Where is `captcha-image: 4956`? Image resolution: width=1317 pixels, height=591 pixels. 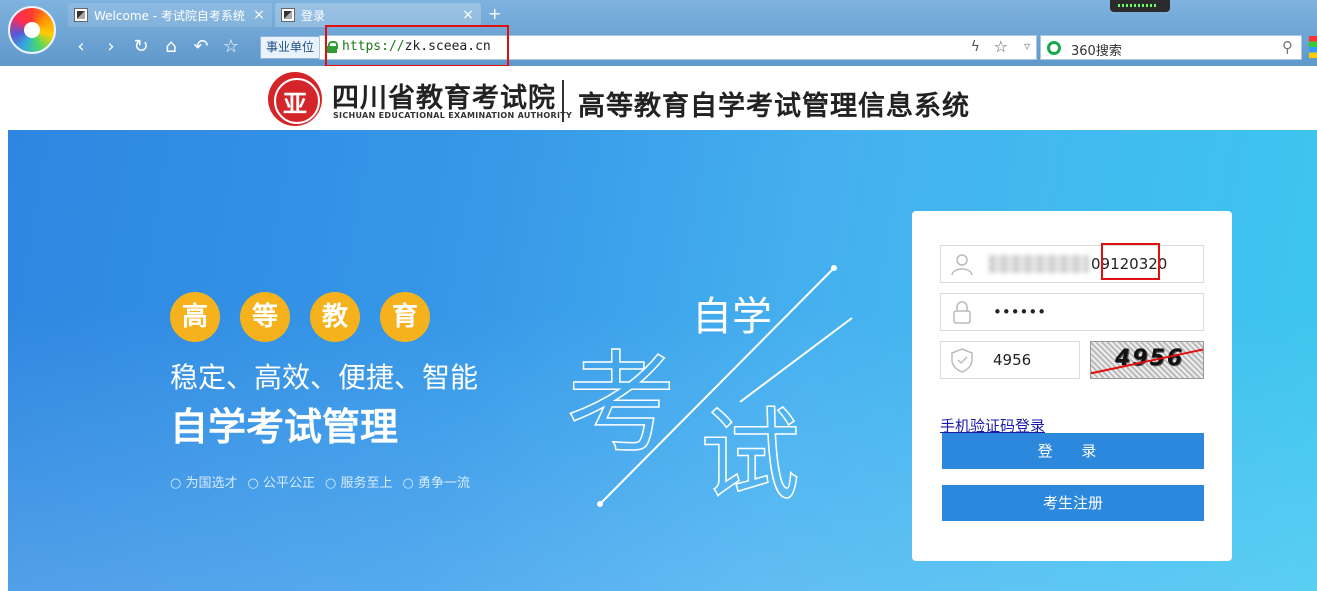
captcha-image: 4956 is located at coordinates (1147, 360).